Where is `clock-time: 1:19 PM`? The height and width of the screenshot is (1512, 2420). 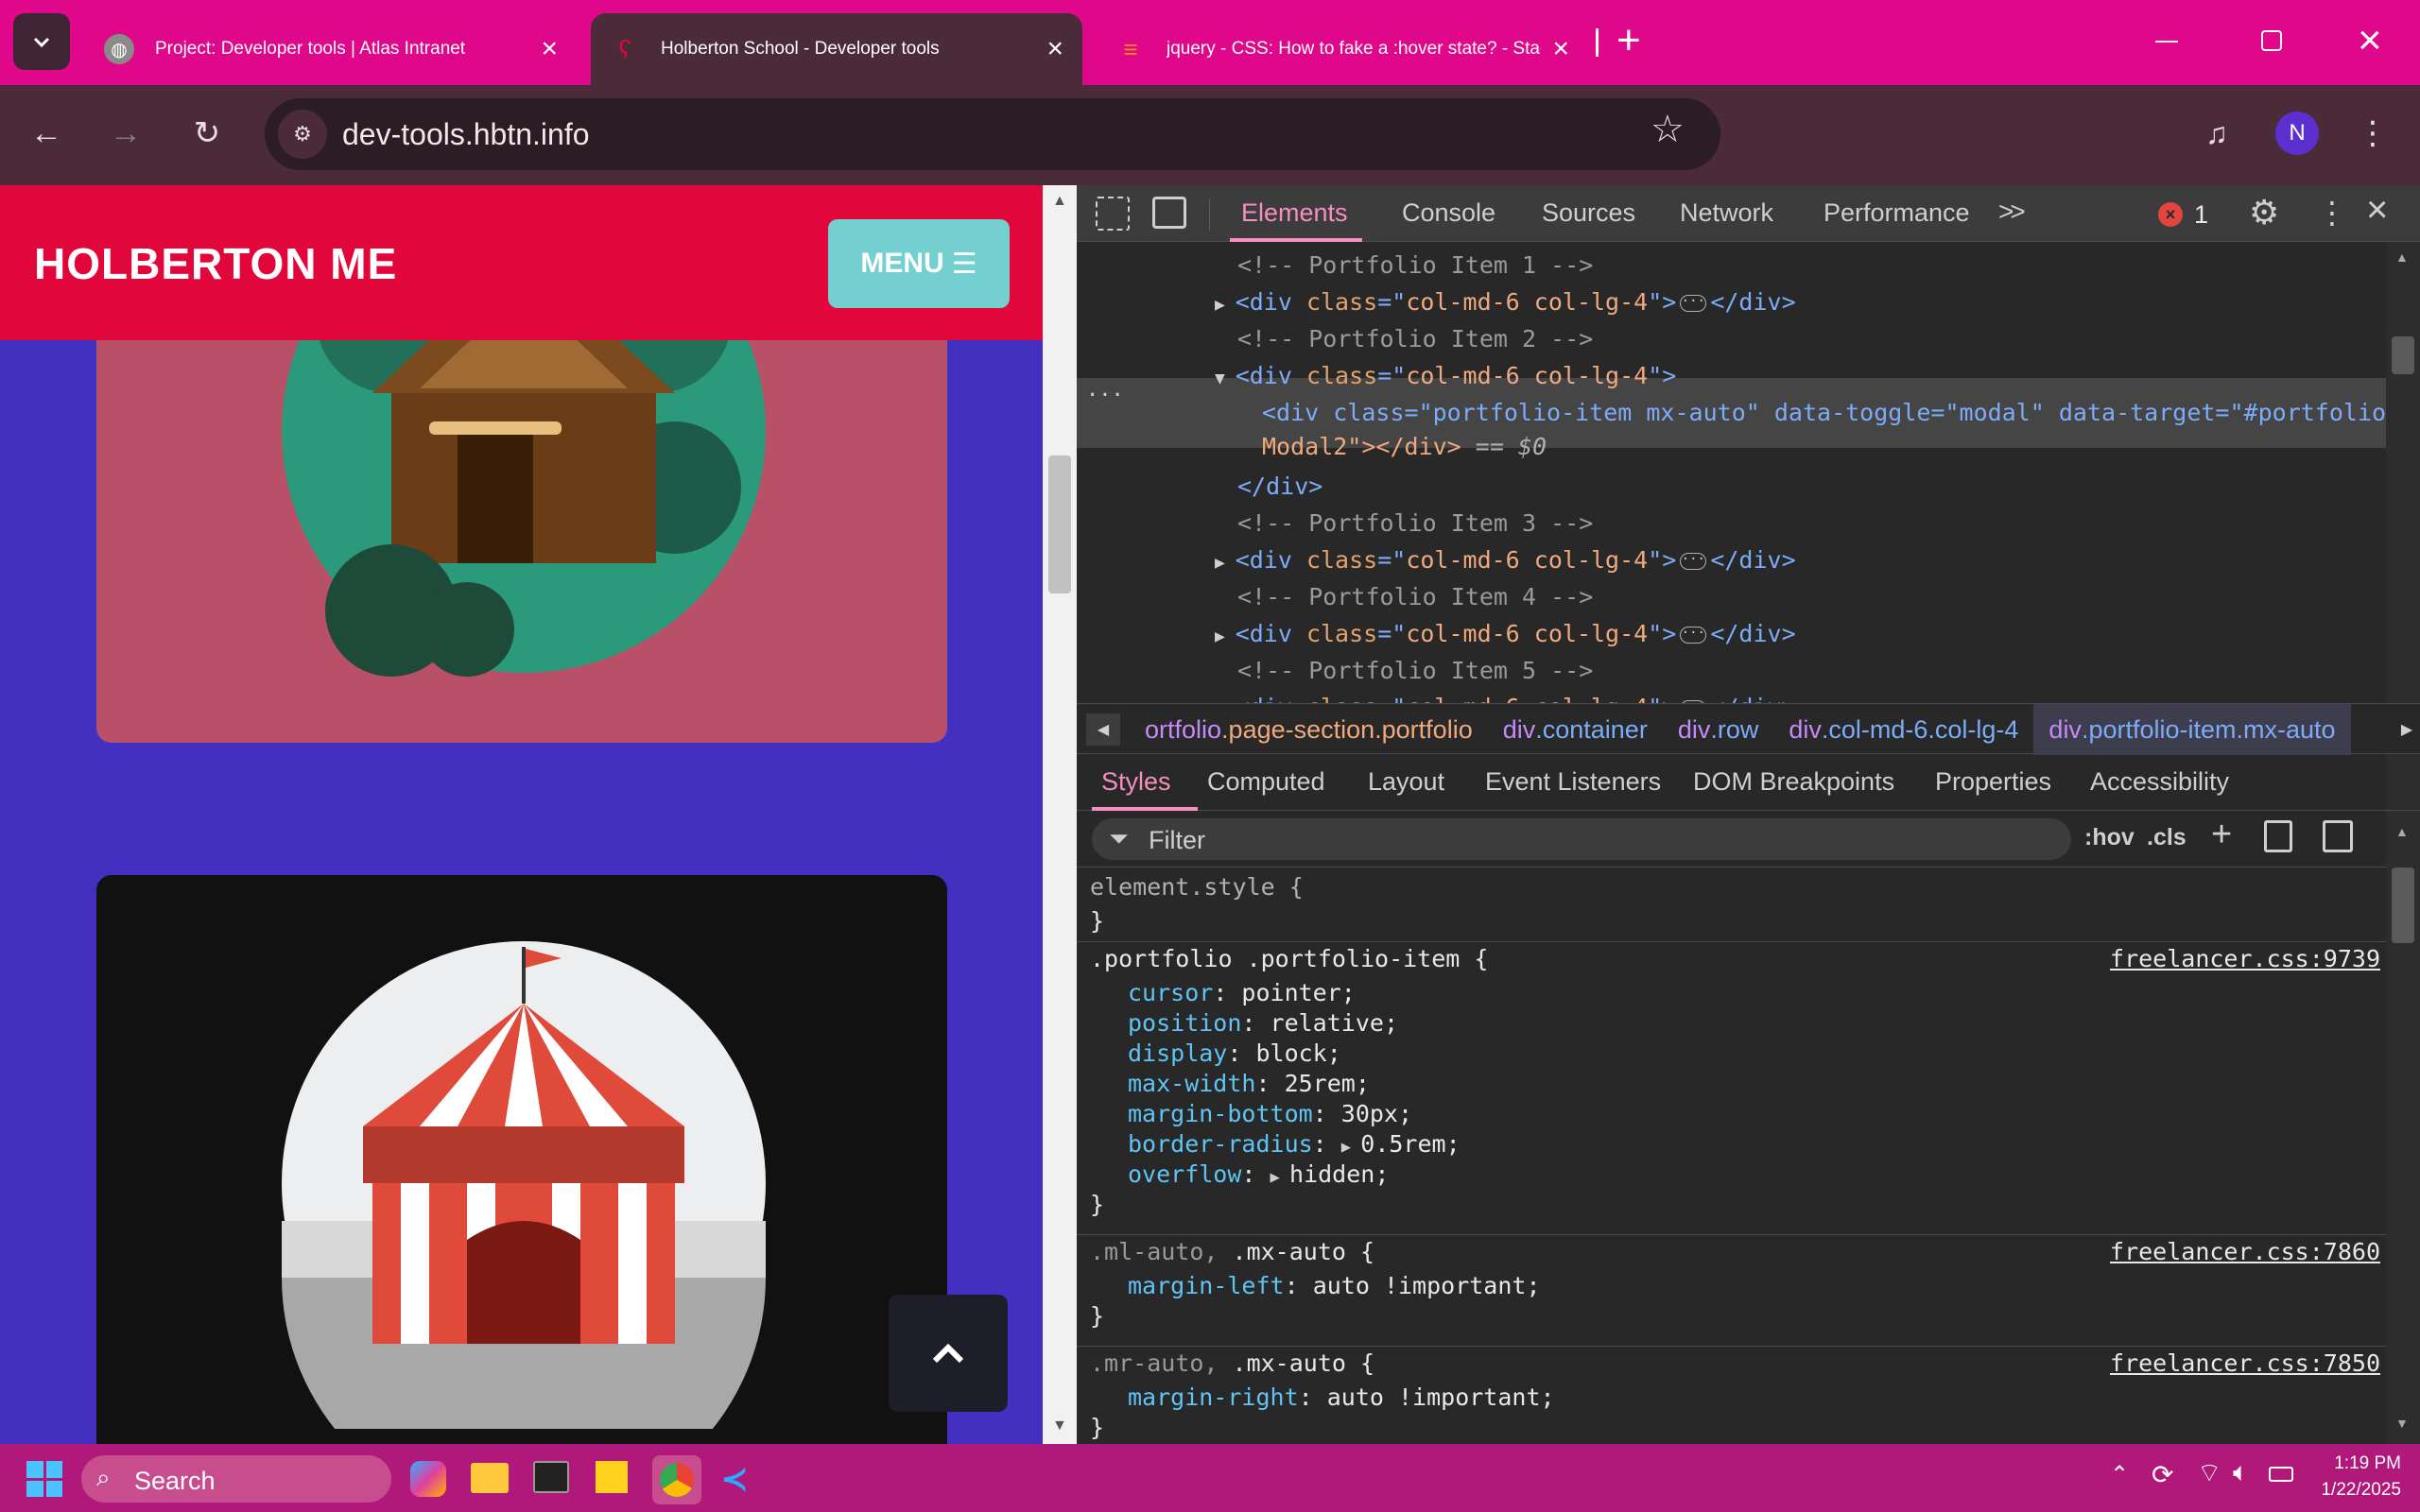
clock-time: 1:19 PM is located at coordinates (2359, 1463).